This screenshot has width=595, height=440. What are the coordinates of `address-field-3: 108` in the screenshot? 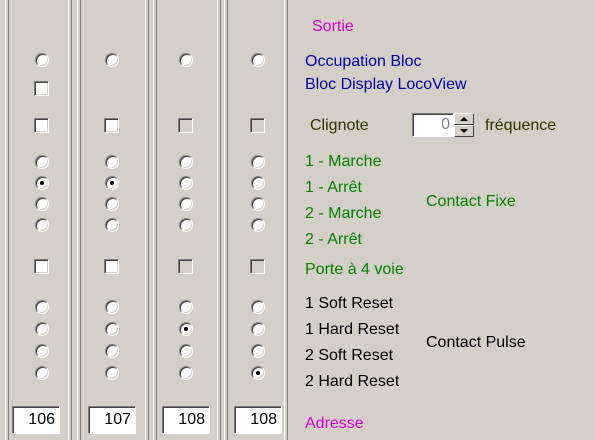 It's located at (186, 420).